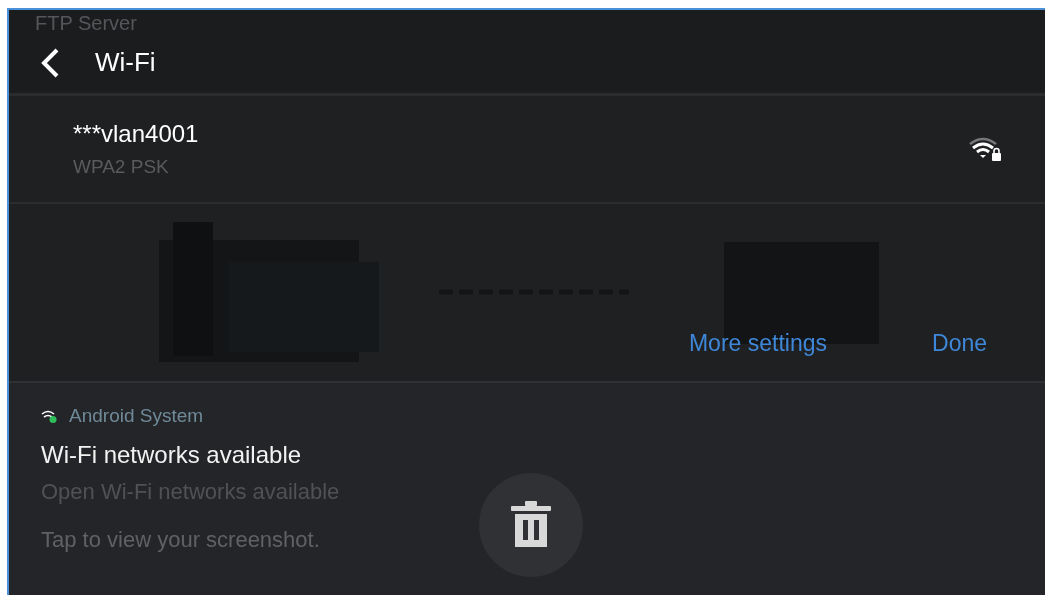 This screenshot has height=595, width=1045. Describe the element at coordinates (50, 62) in the screenshot. I see `back-icon` at that location.